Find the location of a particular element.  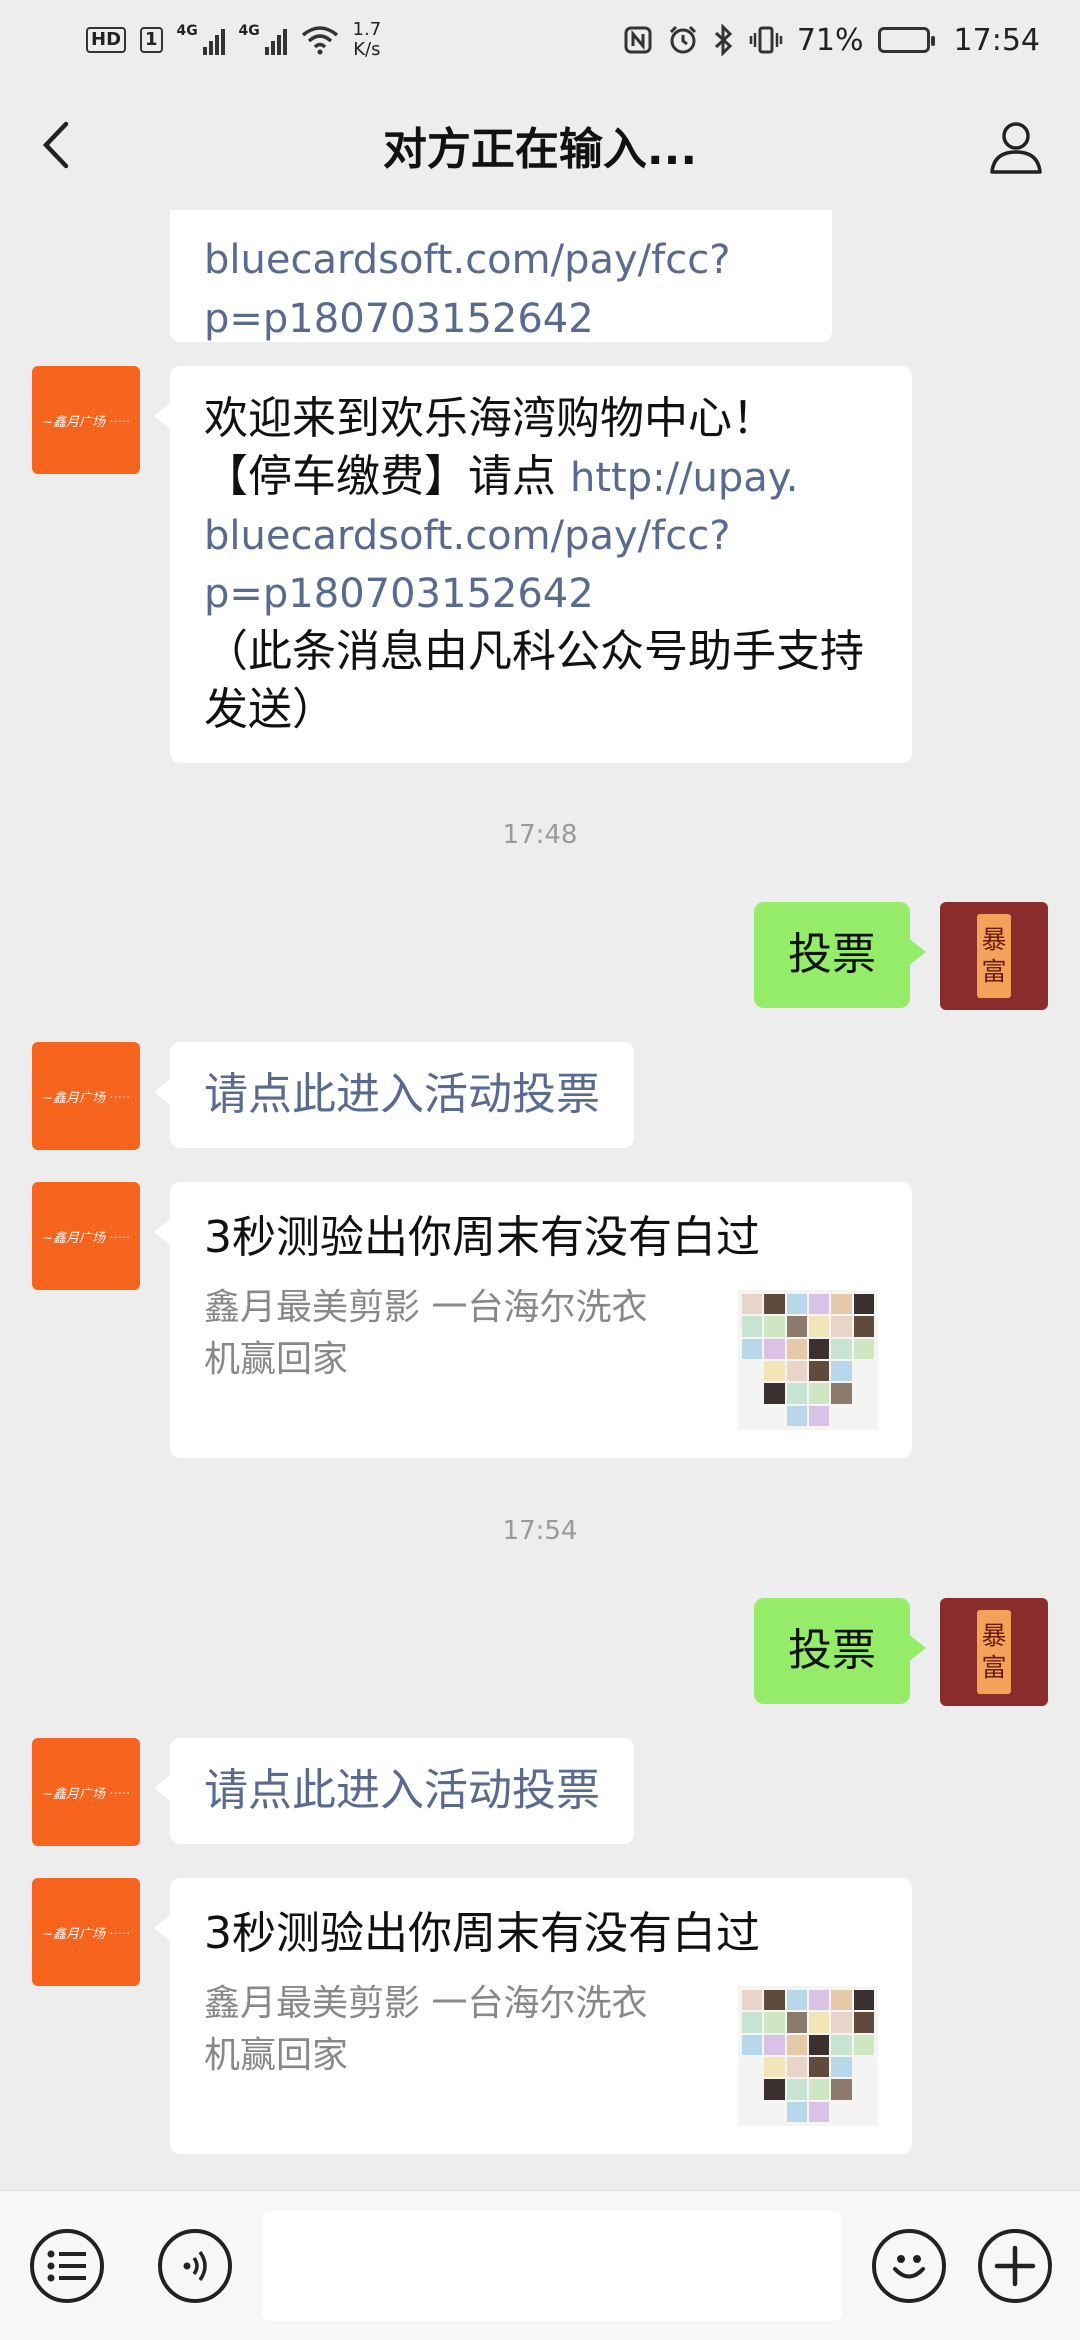

voice-glyph is located at coordinates (195, 2266).